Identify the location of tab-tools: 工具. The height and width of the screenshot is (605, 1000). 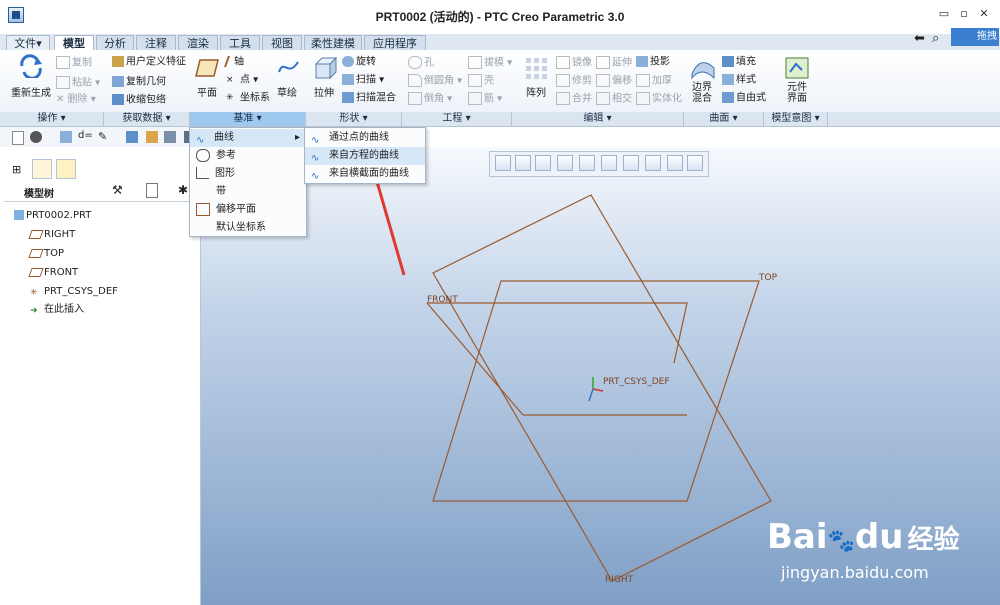
(240, 42).